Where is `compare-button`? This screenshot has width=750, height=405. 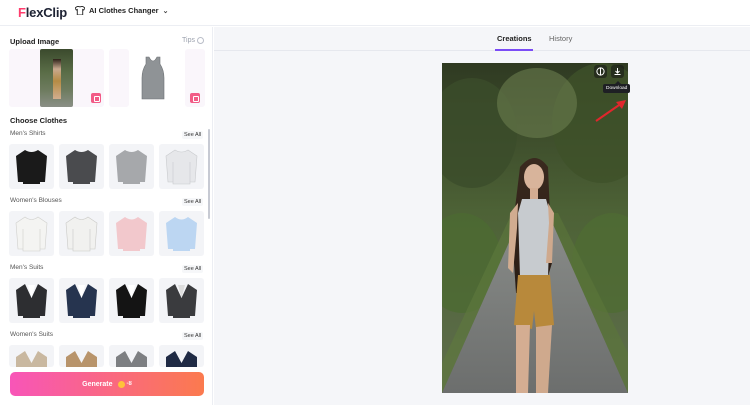
compare-button is located at coordinates (600, 71).